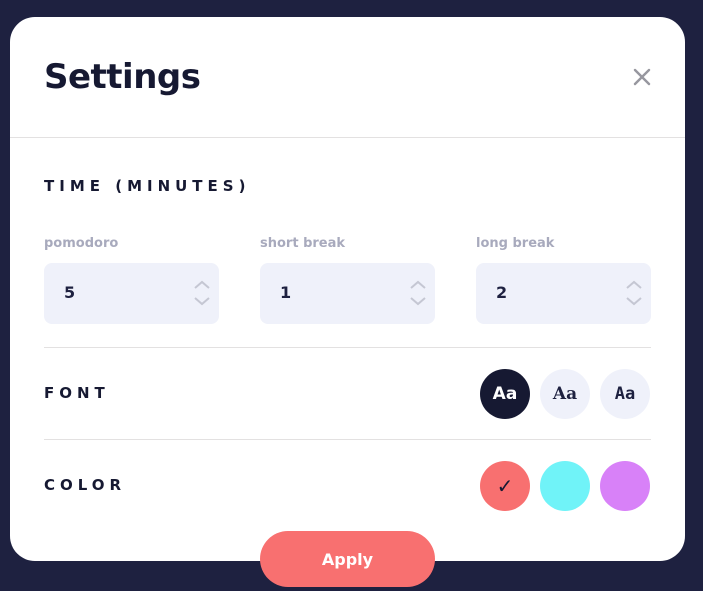 Image resolution: width=703 pixels, height=591 pixels. I want to click on time-section-label: TIME (MINUTES), so click(147, 186).